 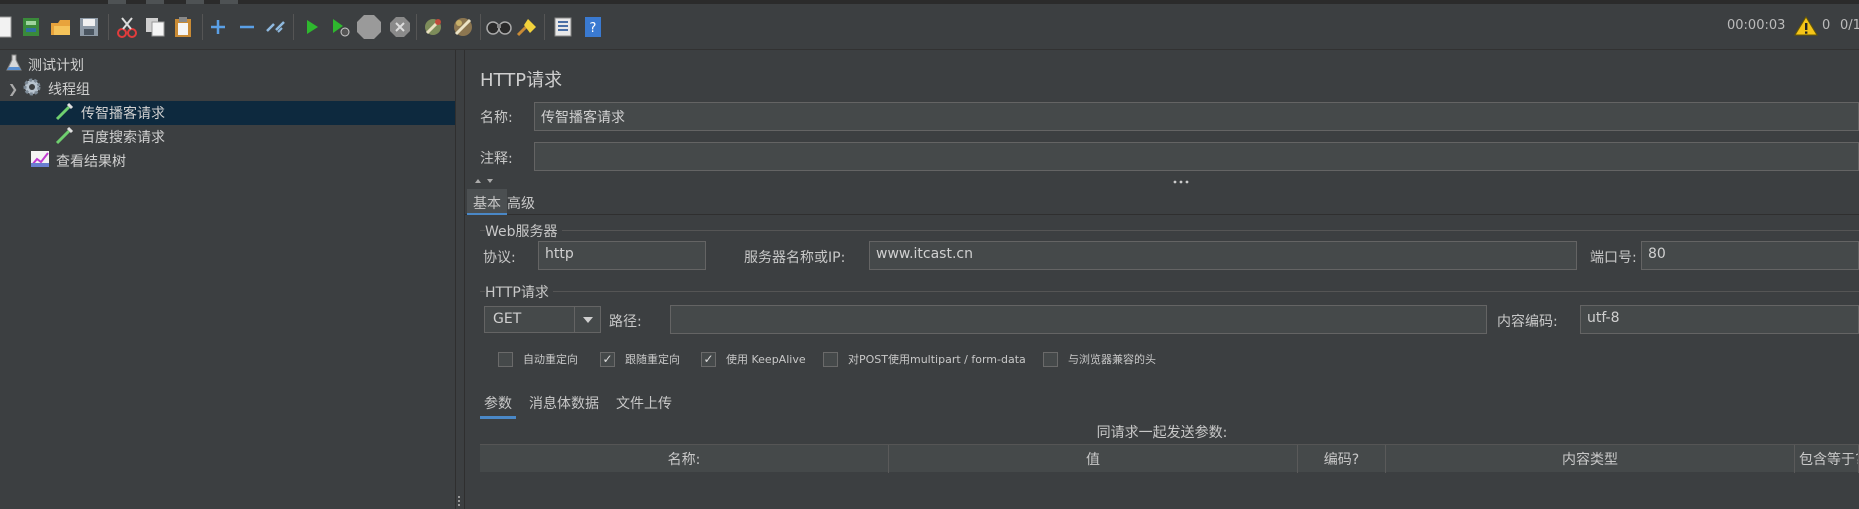 I want to click on save-icon, so click(x=89, y=27).